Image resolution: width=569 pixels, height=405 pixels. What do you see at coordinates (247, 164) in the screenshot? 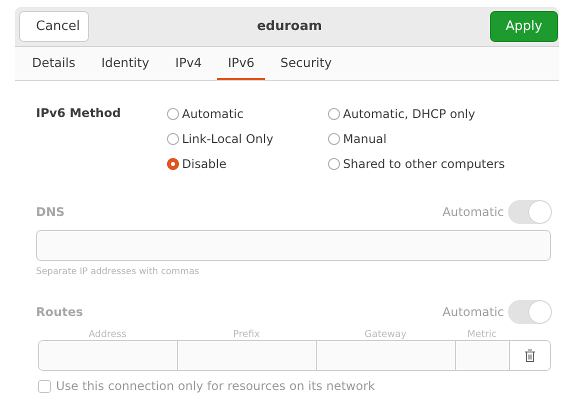
I see `radio-option: Disable` at bounding box center [247, 164].